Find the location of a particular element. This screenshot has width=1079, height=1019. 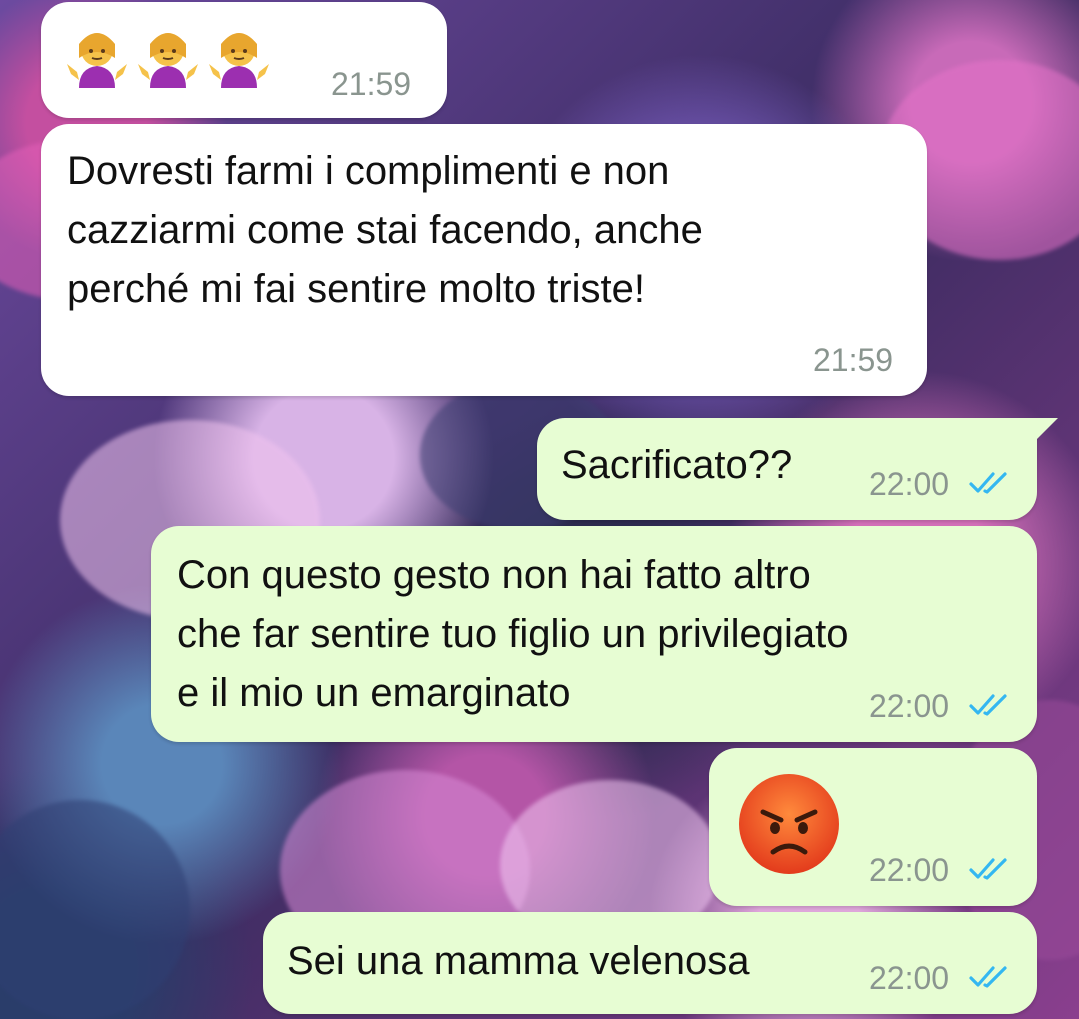

message-bubble-incoming: 21:59 is located at coordinates (244, 60).